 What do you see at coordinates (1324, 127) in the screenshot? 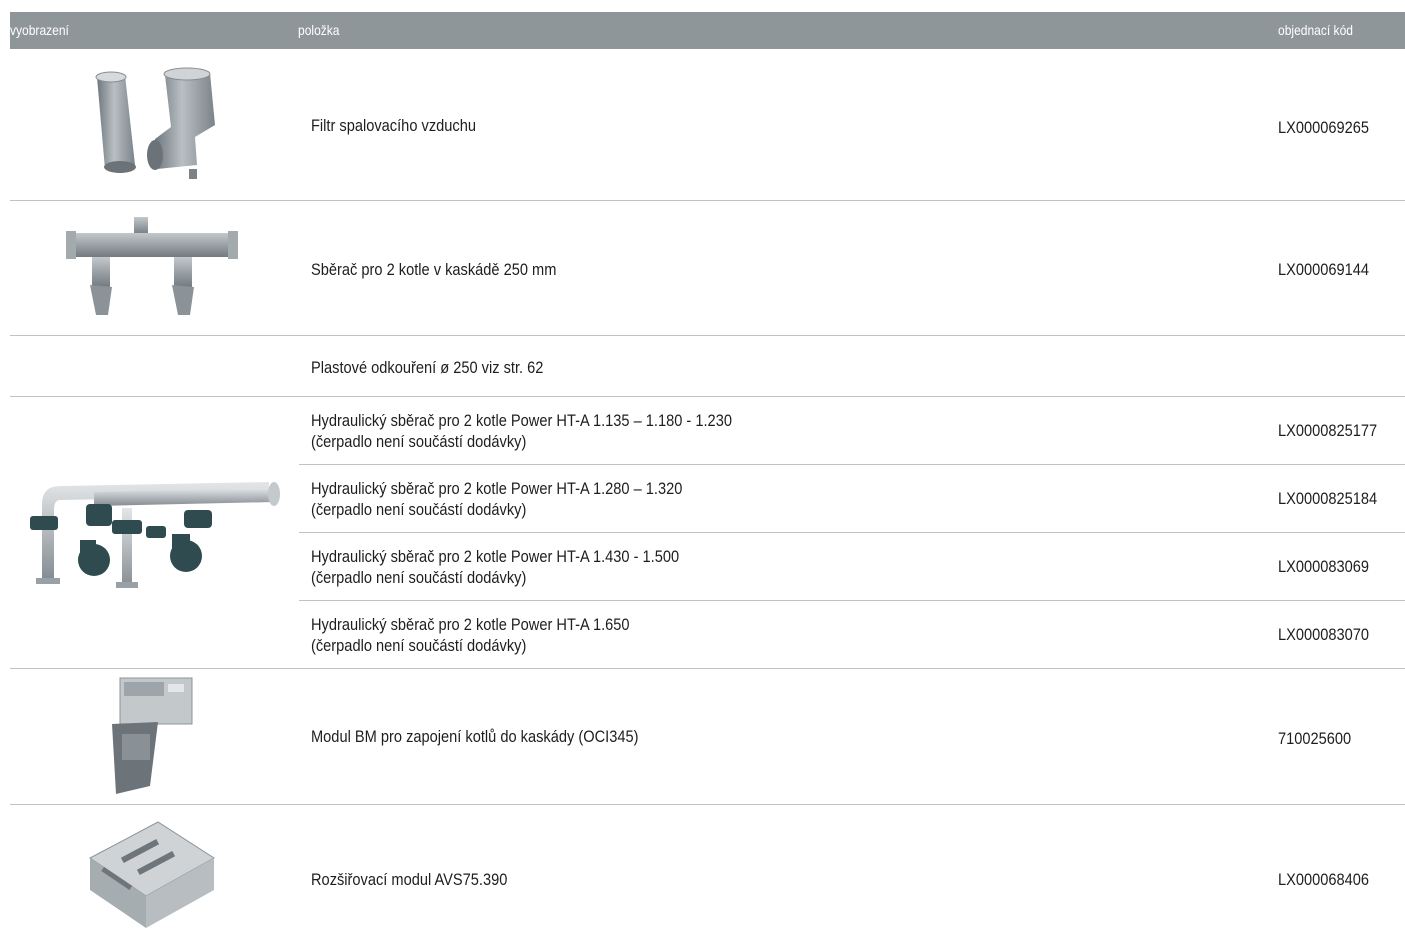
I see `order-code: LX000069265` at bounding box center [1324, 127].